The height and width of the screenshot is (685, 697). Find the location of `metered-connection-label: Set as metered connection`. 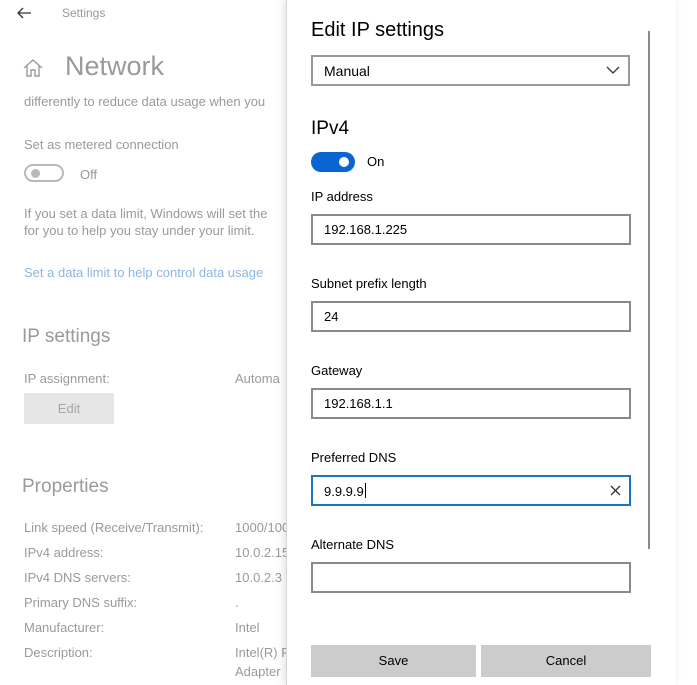

metered-connection-label: Set as metered connection is located at coordinates (101, 144).